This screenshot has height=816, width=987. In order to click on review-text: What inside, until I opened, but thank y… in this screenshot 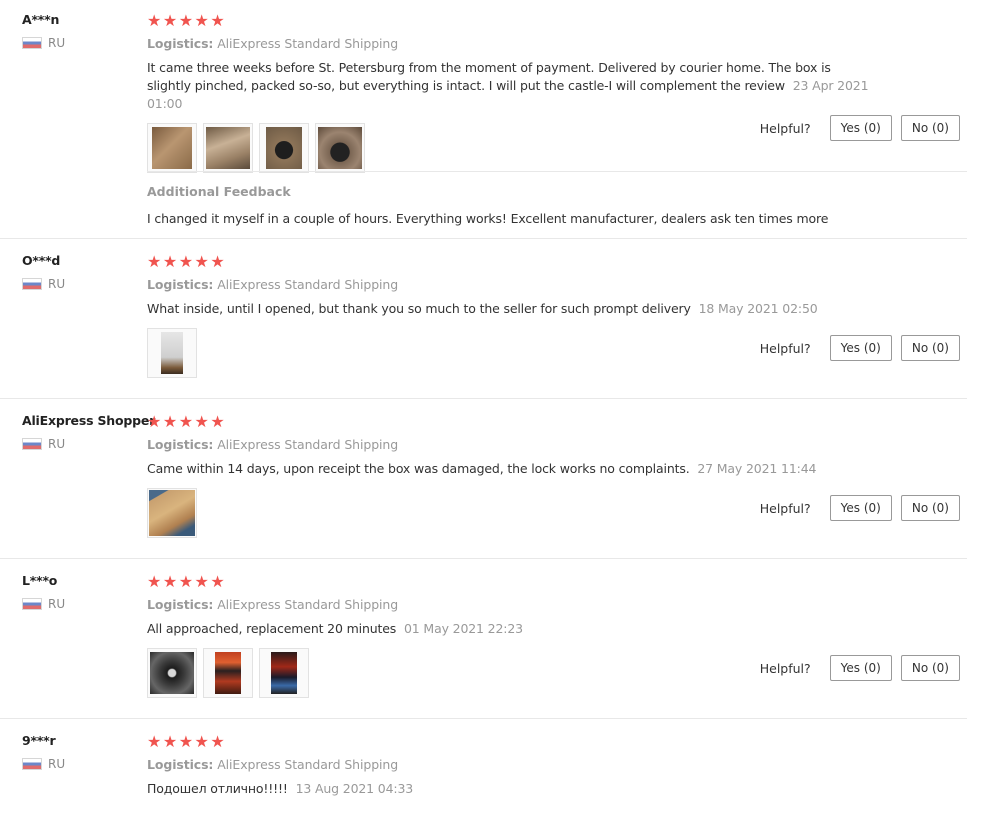, I will do `click(512, 309)`.